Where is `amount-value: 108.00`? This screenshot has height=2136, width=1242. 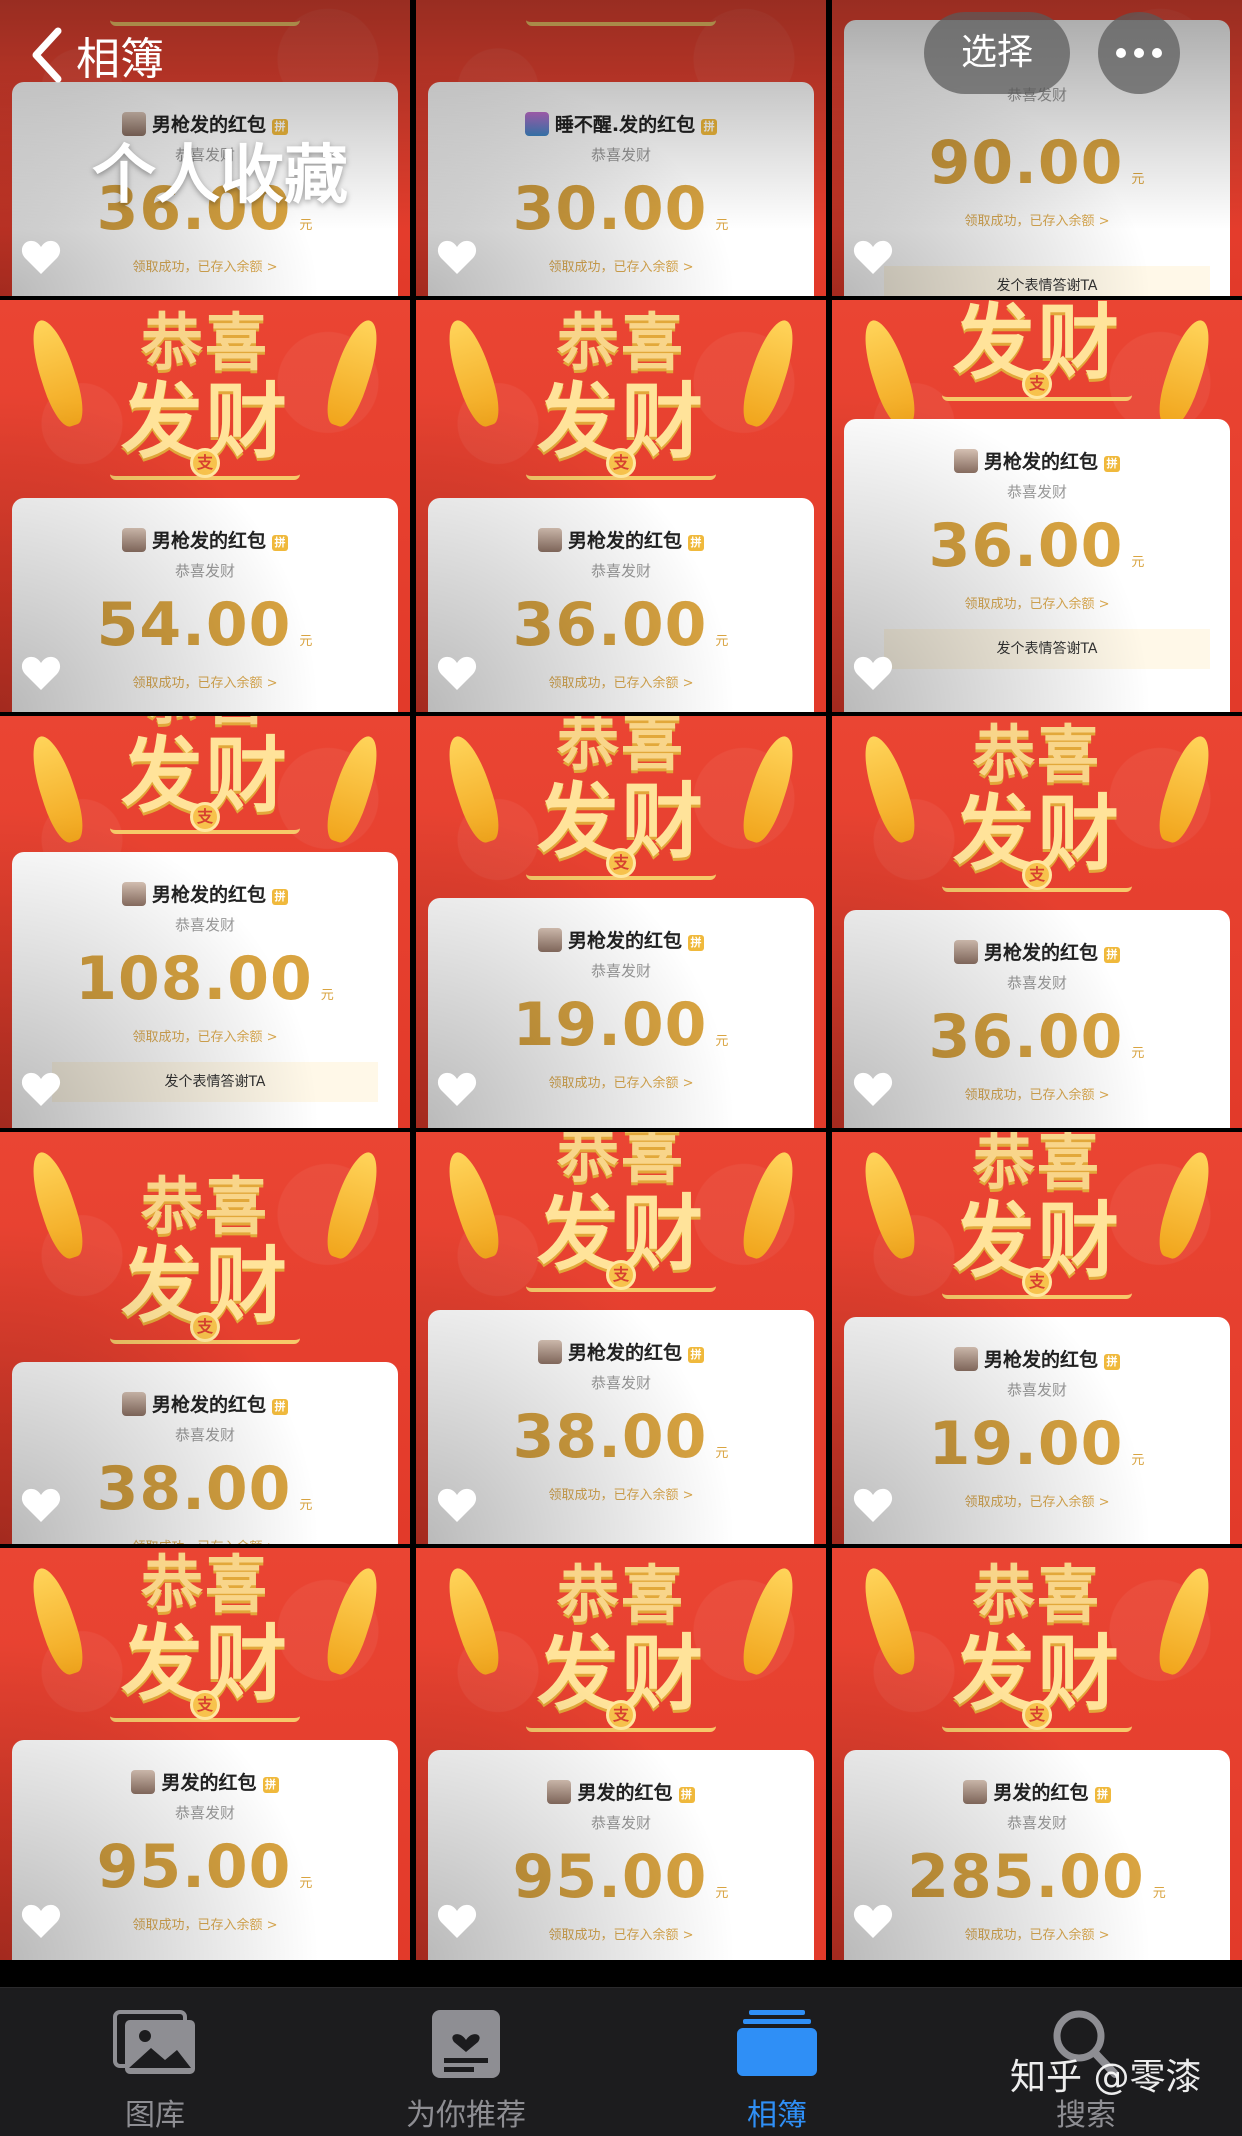
amount-value: 108.00 is located at coordinates (194, 979).